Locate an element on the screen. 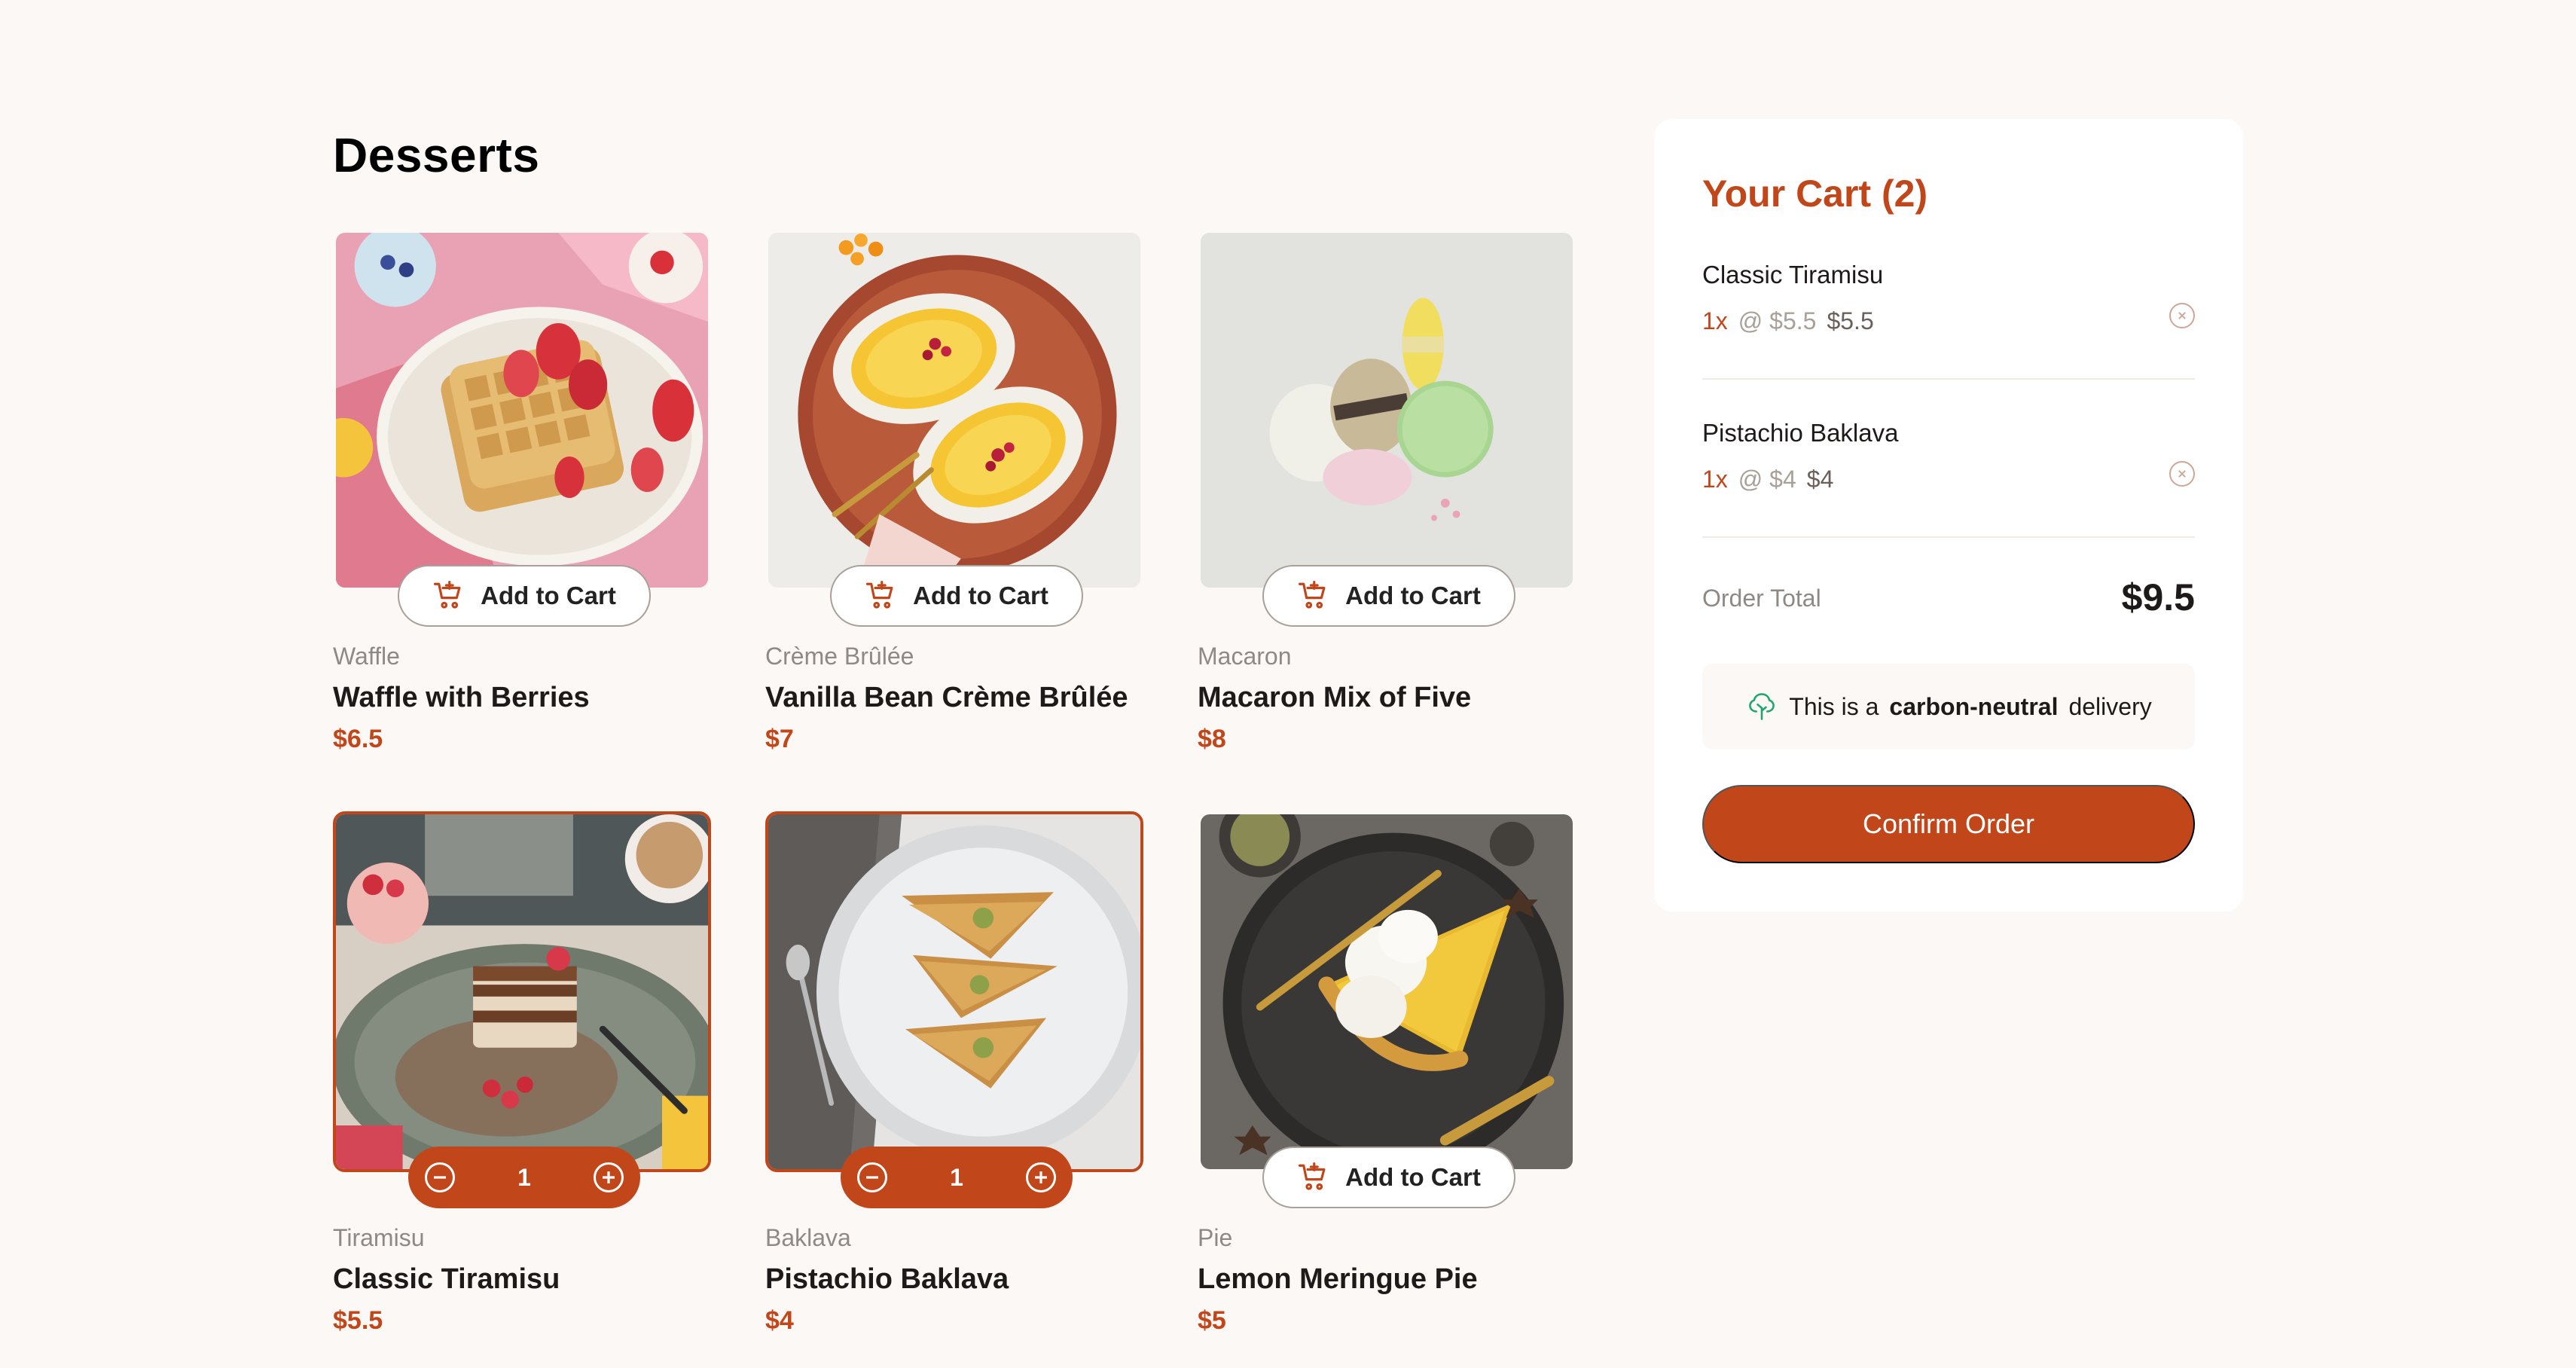 This screenshot has width=2576, height=1368. cart-item-total: $5.5 is located at coordinates (1850, 320).